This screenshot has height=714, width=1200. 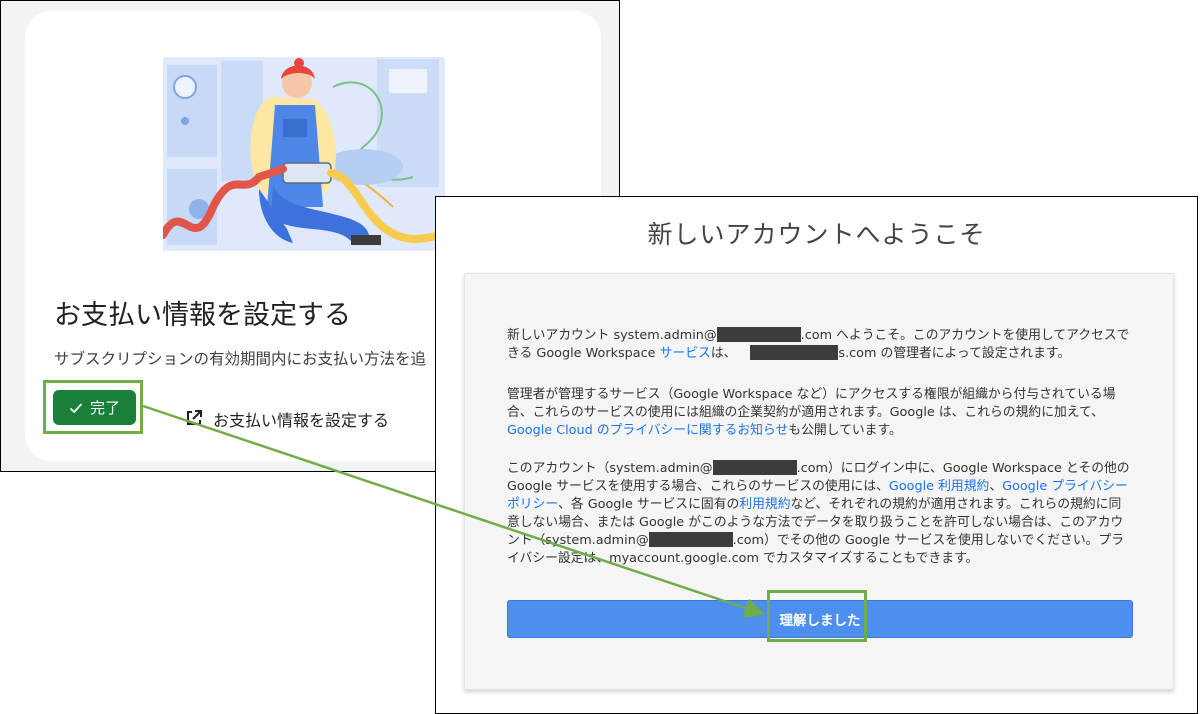 What do you see at coordinates (649, 504) in the screenshot?
I see `text-segment: 、各 Google サービスに固有の` at bounding box center [649, 504].